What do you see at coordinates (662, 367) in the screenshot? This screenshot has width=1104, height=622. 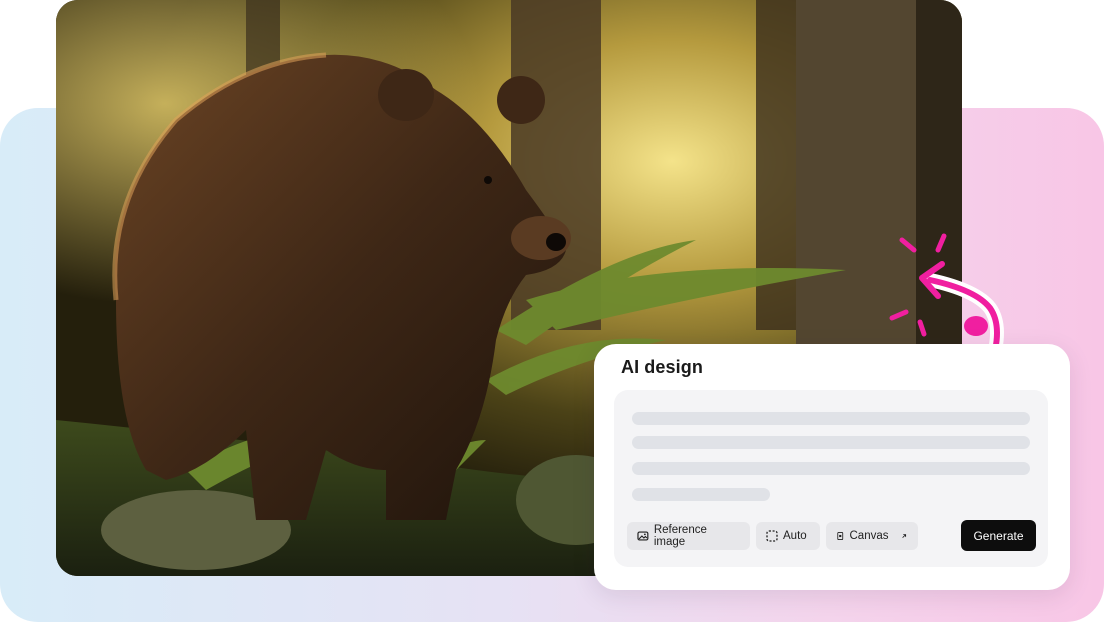 I see `panel-title: AI design` at bounding box center [662, 367].